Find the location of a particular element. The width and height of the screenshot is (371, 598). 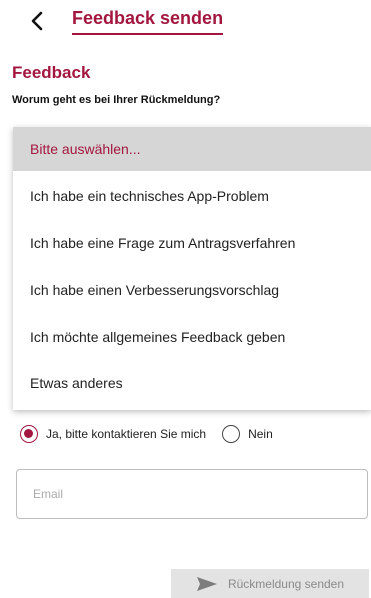

page-title: Feedback senden is located at coordinates (148, 21).